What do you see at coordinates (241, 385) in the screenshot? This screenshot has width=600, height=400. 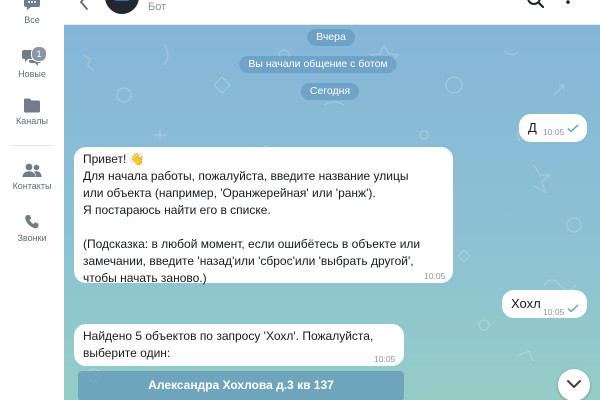 I see `inline-keyboard-button: Александра Хохлова д.3 кв 137` at bounding box center [241, 385].